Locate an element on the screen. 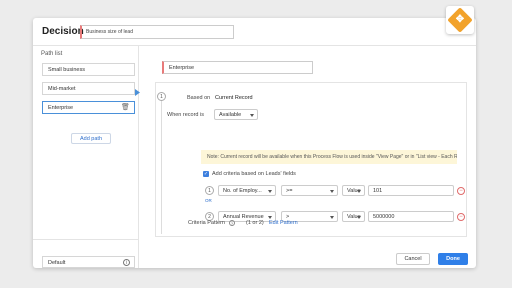 The image size is (512, 288). edit-pattern-link: Edit Pattern is located at coordinates (283, 223).